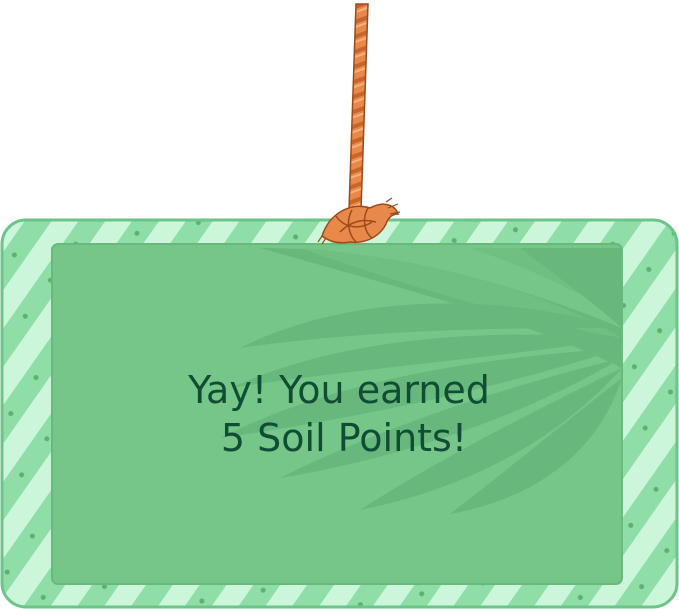  What do you see at coordinates (359, 124) in the screenshot?
I see `hanging-rope-icon` at bounding box center [359, 124].